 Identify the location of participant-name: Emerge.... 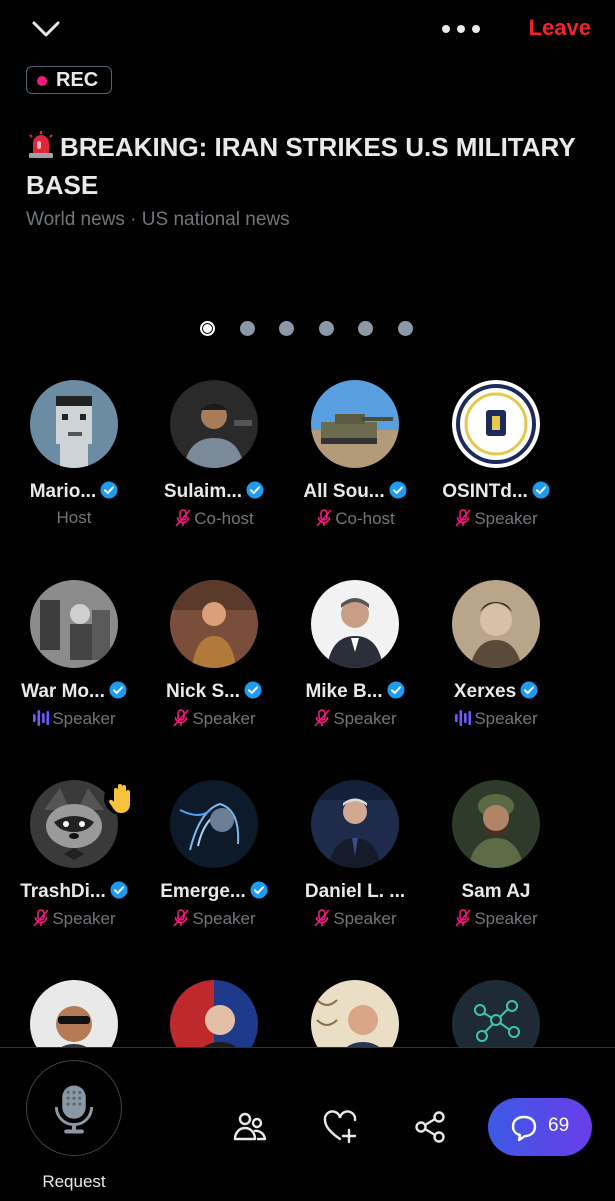
(214, 892).